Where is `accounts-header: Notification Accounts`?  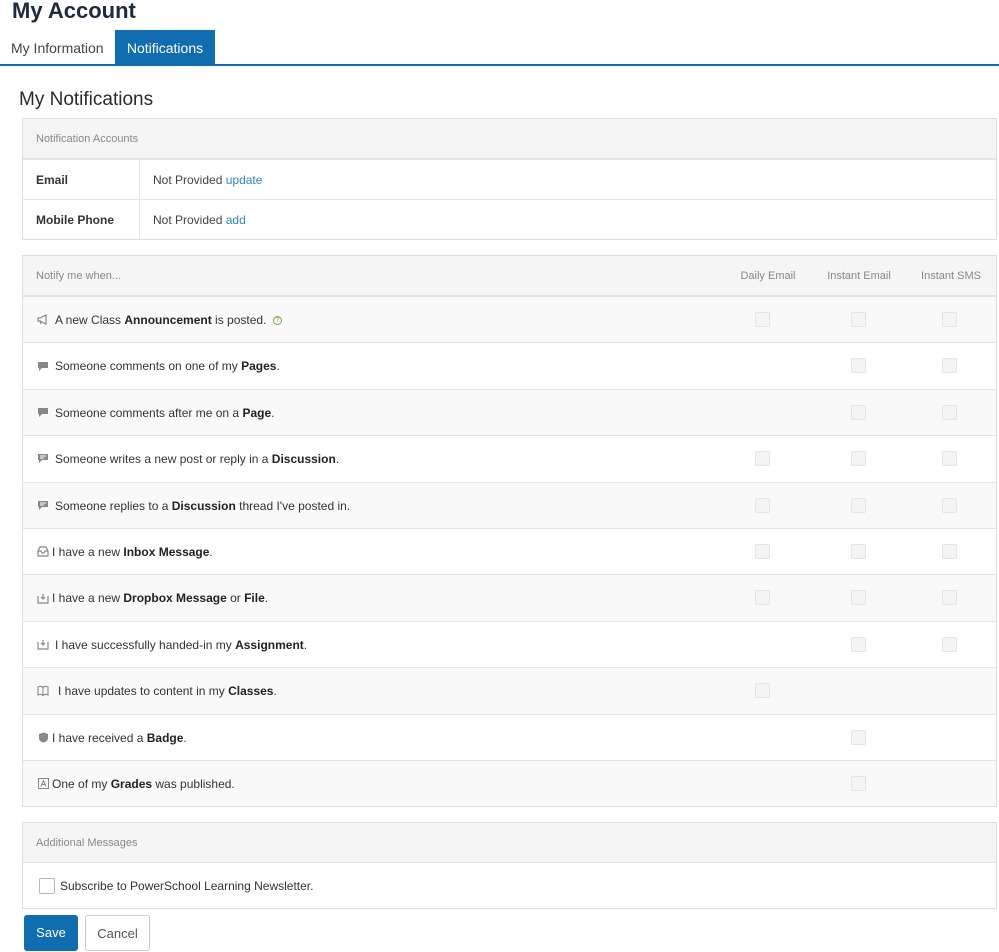 accounts-header: Notification Accounts is located at coordinates (509, 139).